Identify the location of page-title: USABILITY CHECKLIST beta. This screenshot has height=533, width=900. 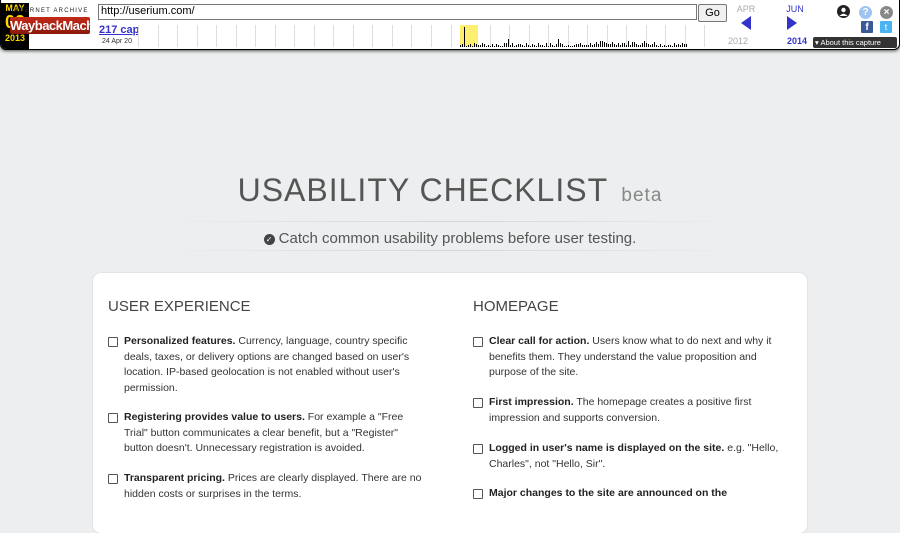
(450, 190).